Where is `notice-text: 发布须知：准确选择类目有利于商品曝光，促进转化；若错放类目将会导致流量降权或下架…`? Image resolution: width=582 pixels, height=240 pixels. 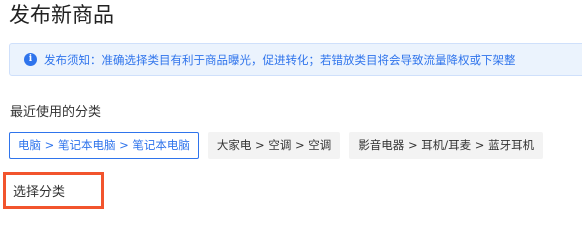 notice-text: 发布须知：准确选择类目有利于商品曝光，促进转化；若错放类目将会导致流量降权或下架… is located at coordinates (280, 59).